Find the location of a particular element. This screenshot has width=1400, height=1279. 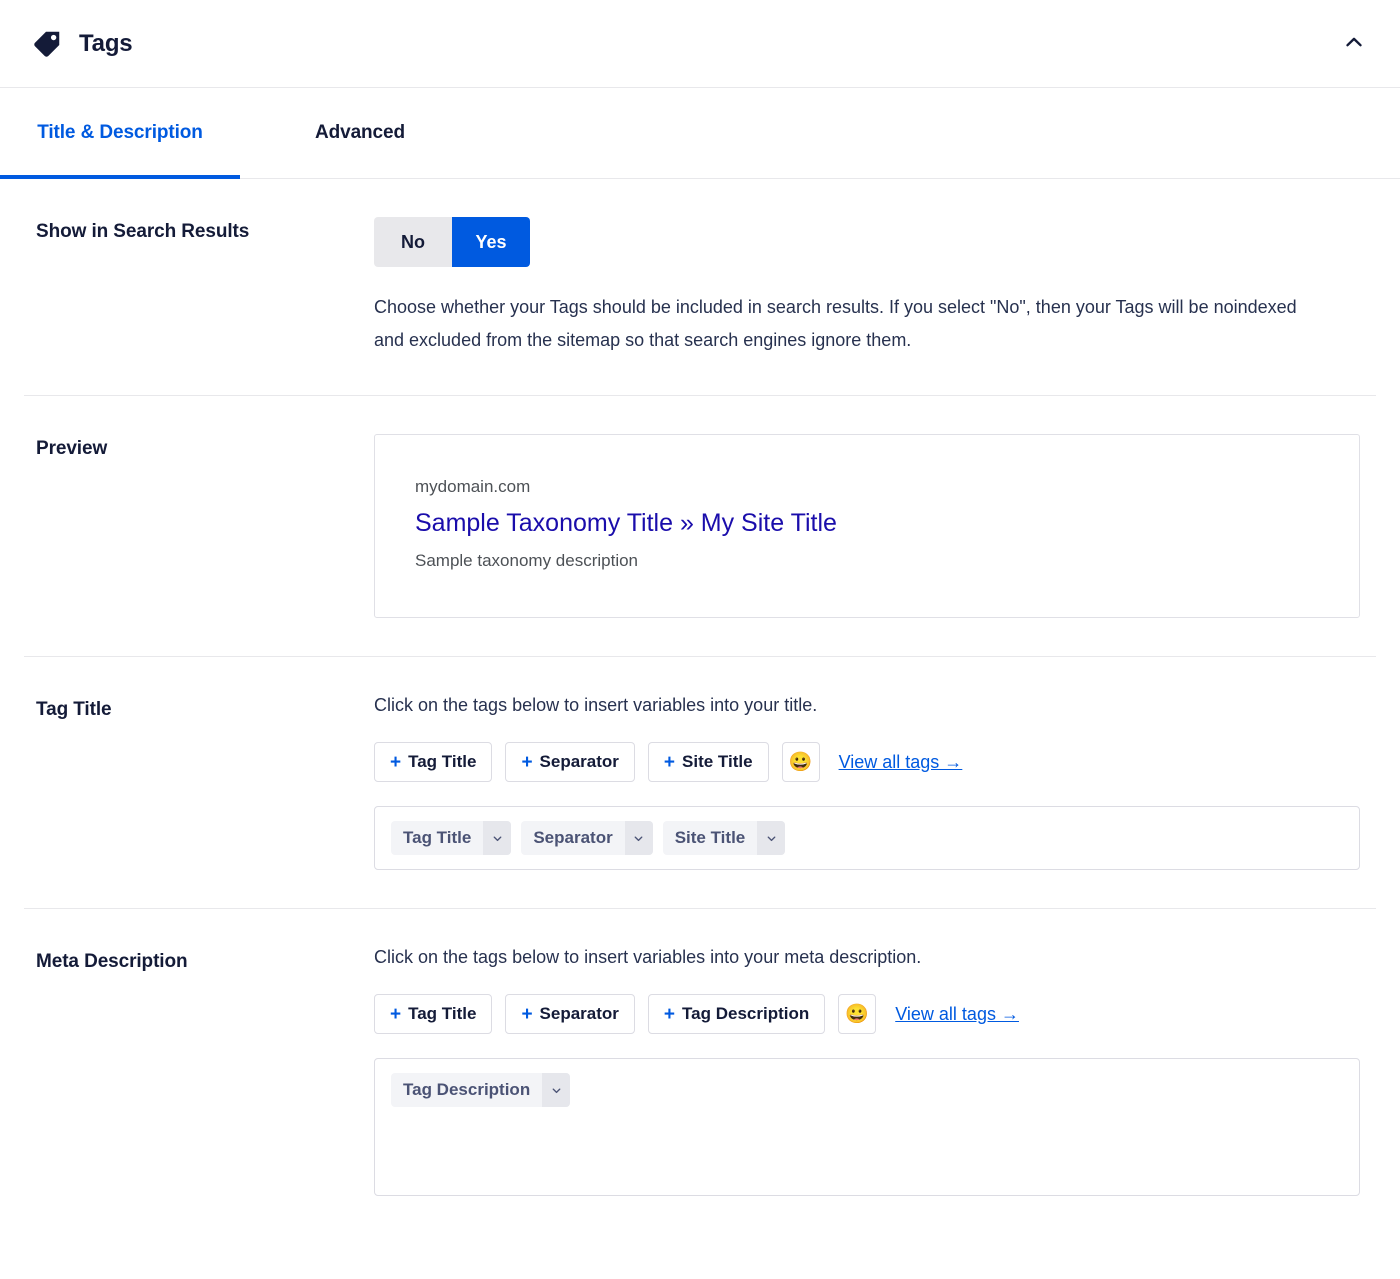

button-label: Site Title is located at coordinates (717, 761).